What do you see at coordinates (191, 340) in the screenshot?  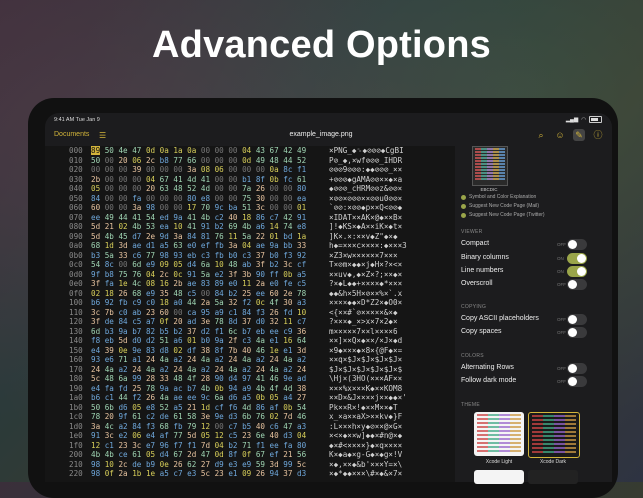 I see `byte-cell: 01` at bounding box center [191, 340].